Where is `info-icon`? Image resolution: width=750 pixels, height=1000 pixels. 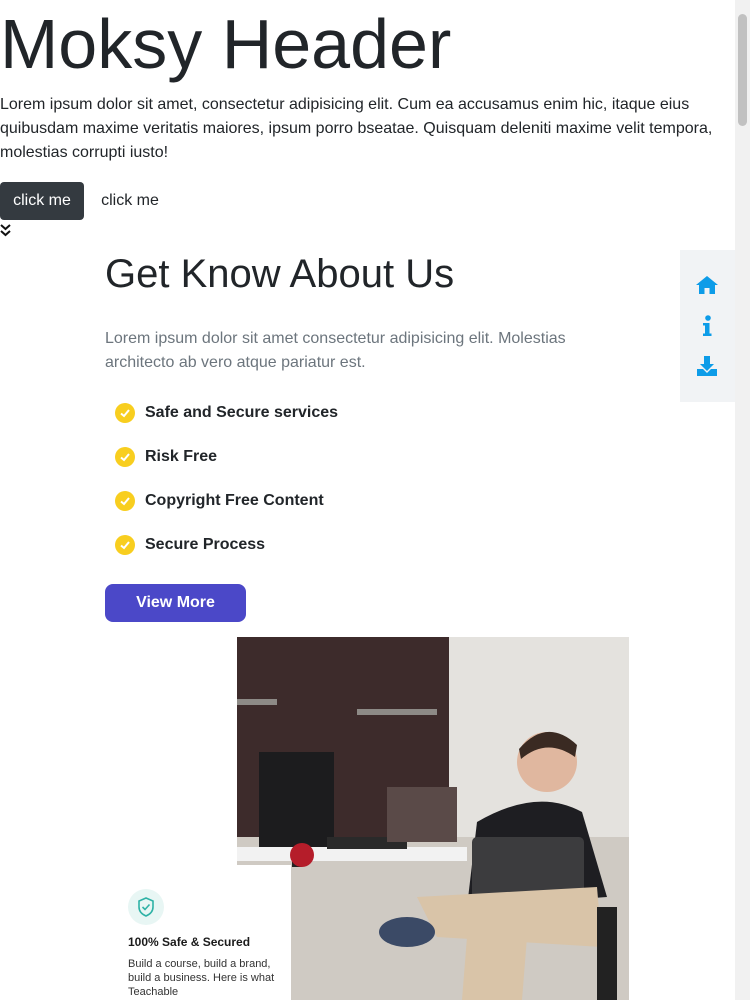
info-icon is located at coordinates (707, 326).